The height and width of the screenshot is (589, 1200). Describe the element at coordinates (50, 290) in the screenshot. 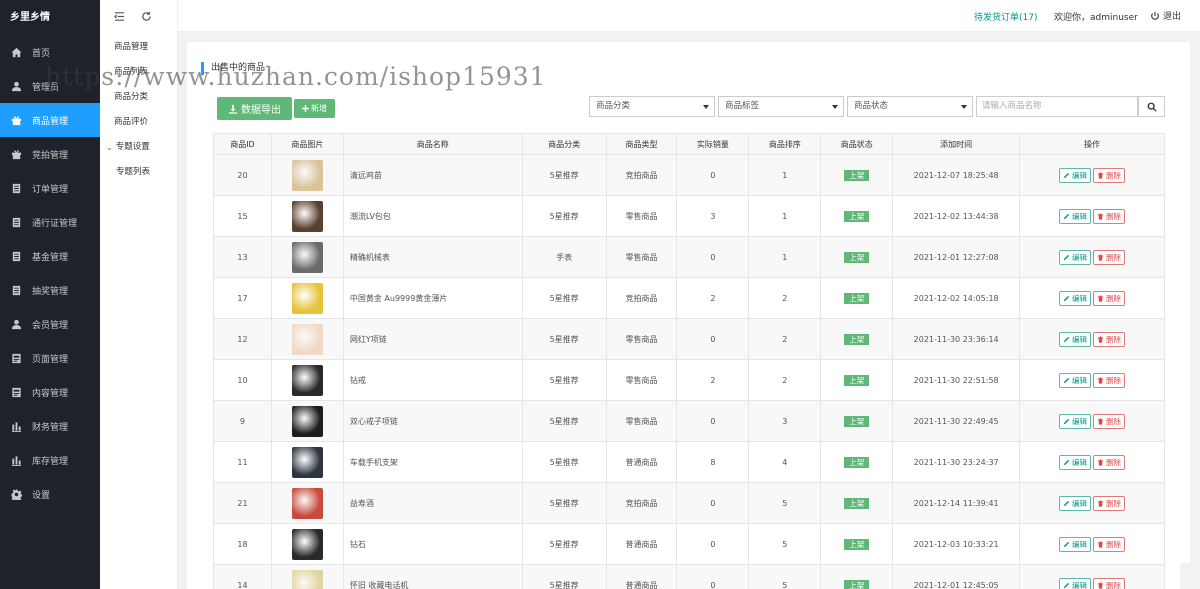

I see `sidebar-item-7: 抽奖管理` at that location.